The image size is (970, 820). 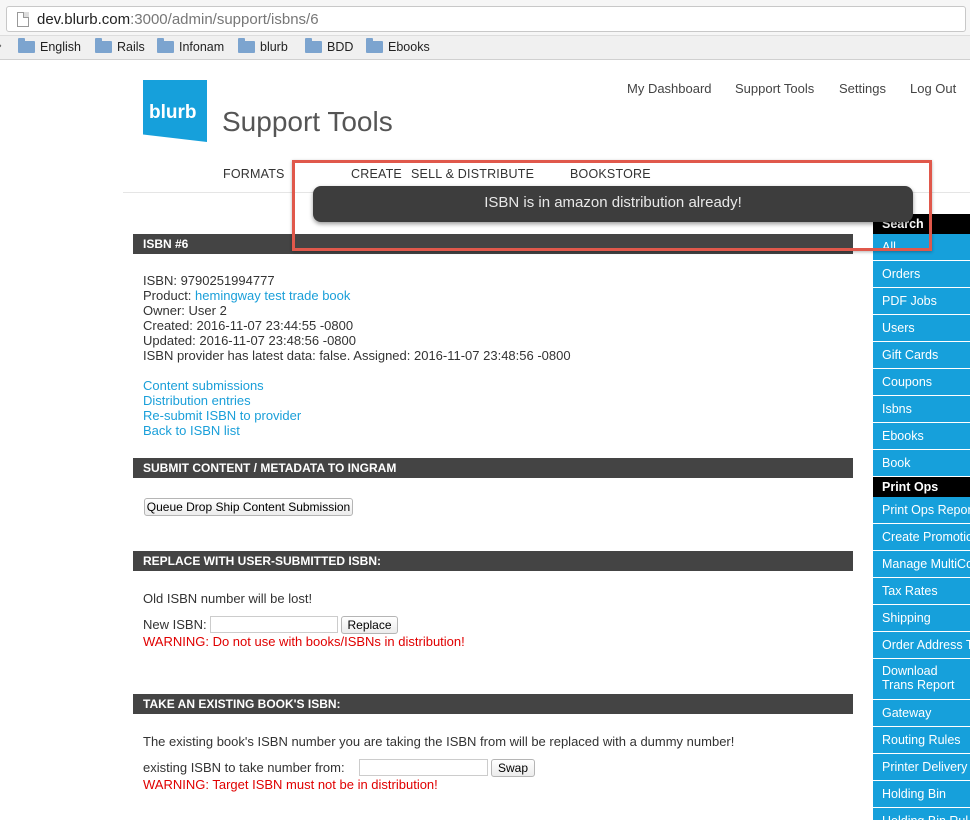 What do you see at coordinates (178, 19) in the screenshot?
I see `url-text: dev.blurb.com:3000/admin/support/isbns/6` at bounding box center [178, 19].